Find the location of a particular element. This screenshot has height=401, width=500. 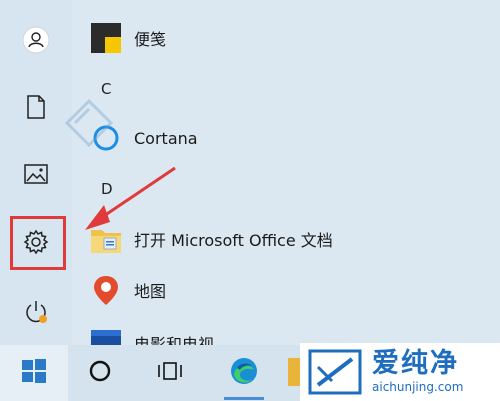

app-label: 地图 is located at coordinates (150, 291).